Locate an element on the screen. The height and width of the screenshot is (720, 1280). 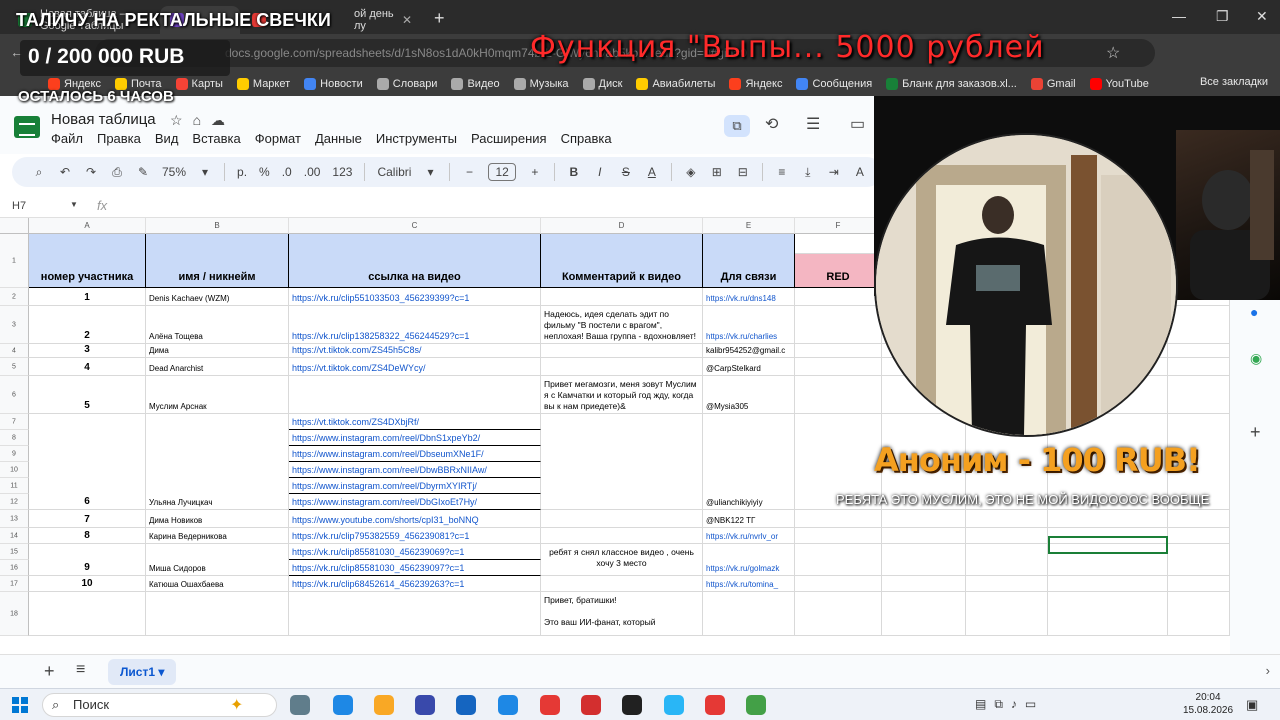
participant-name-cell: Дима Новиков is located at coordinates (217, 519).